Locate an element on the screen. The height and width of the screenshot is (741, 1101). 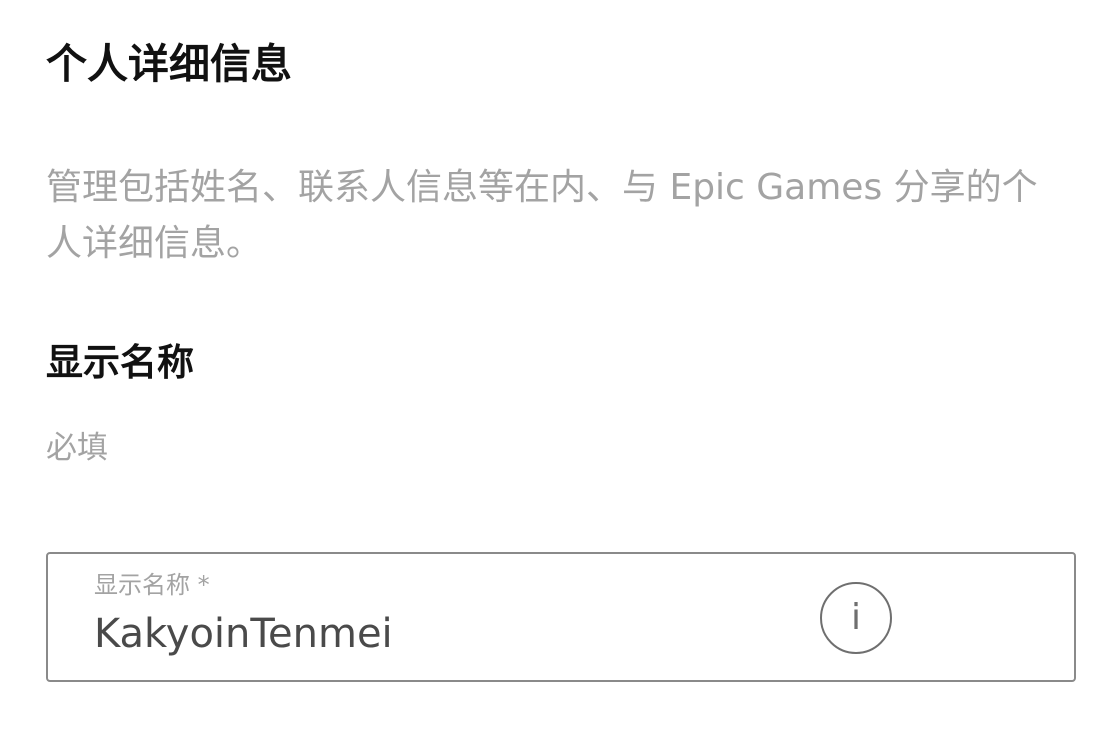
section-description: 管理包括姓名、联系人信息等在内、与 Epic Games 分享的个人详细信息。 is located at coordinates (542, 215).